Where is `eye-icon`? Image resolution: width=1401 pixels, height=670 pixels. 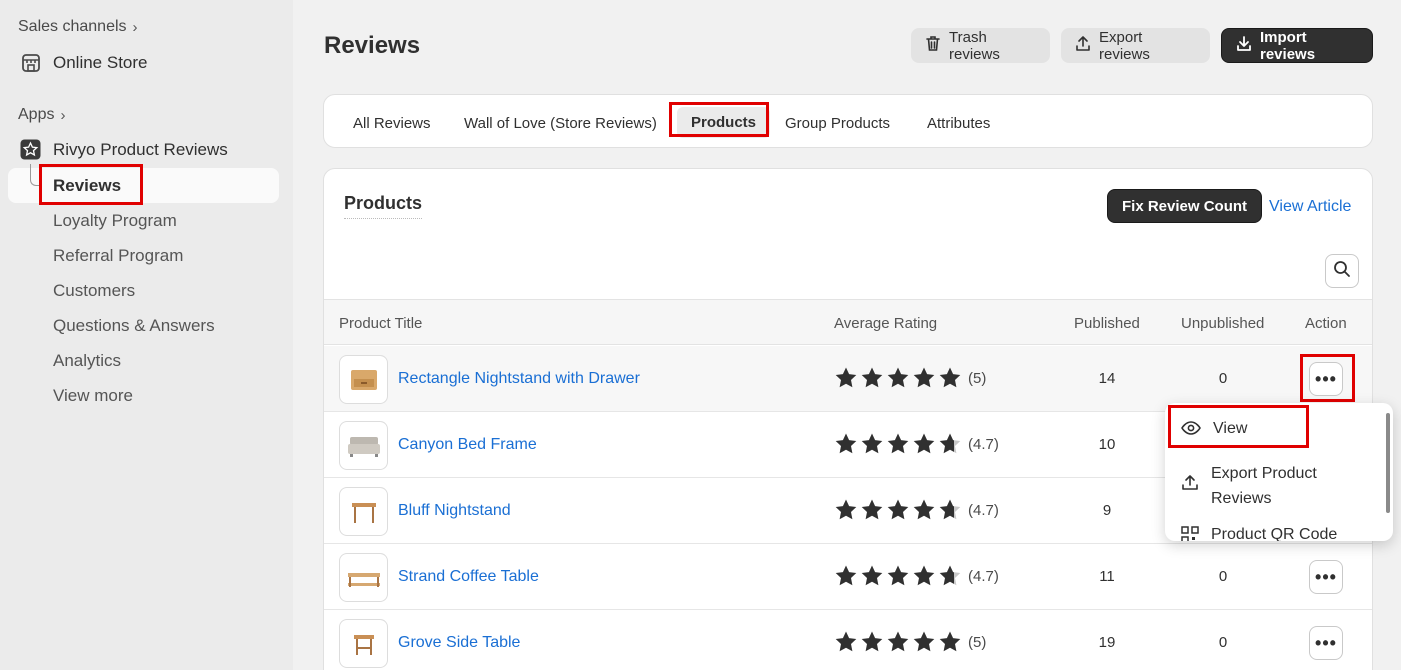
eye-icon is located at coordinates (1191, 430).